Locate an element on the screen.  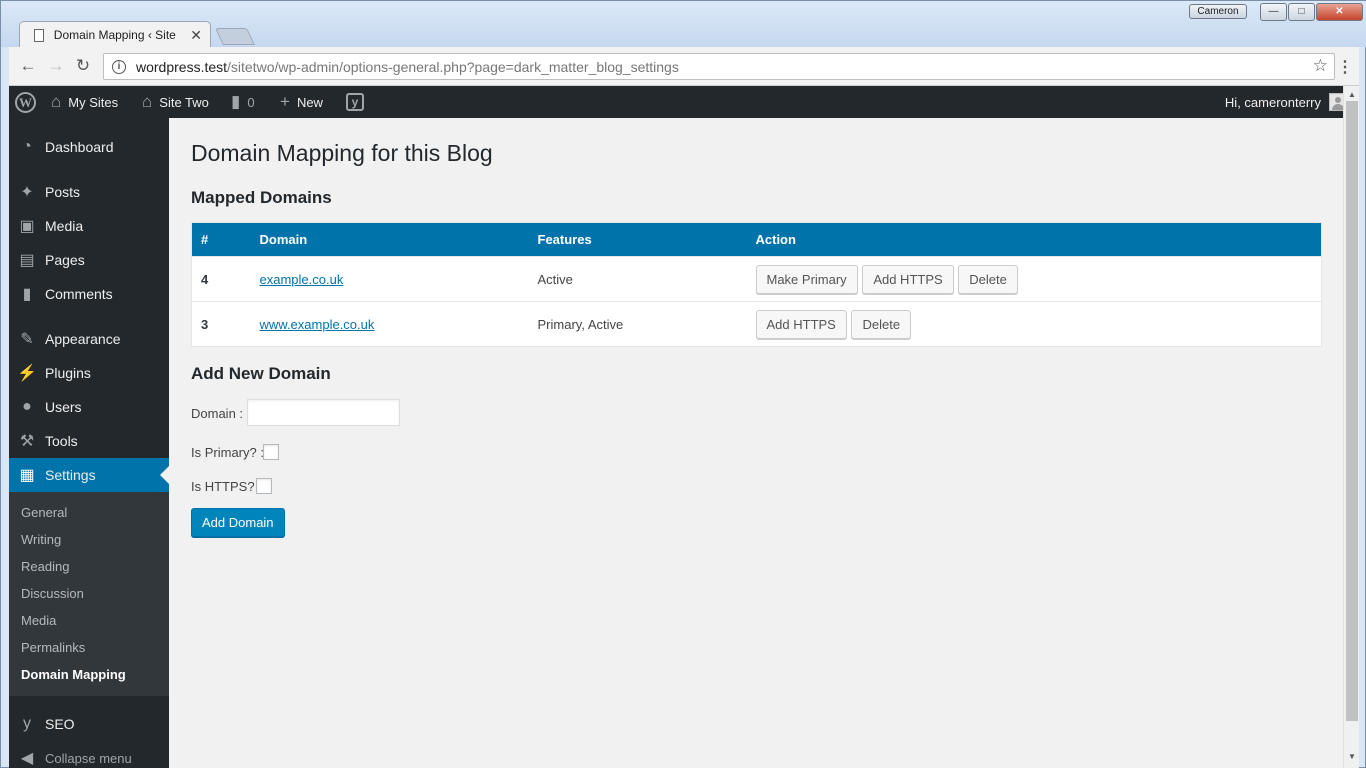
sidebar-item-settings: ▦ Settings is located at coordinates (89, 475).